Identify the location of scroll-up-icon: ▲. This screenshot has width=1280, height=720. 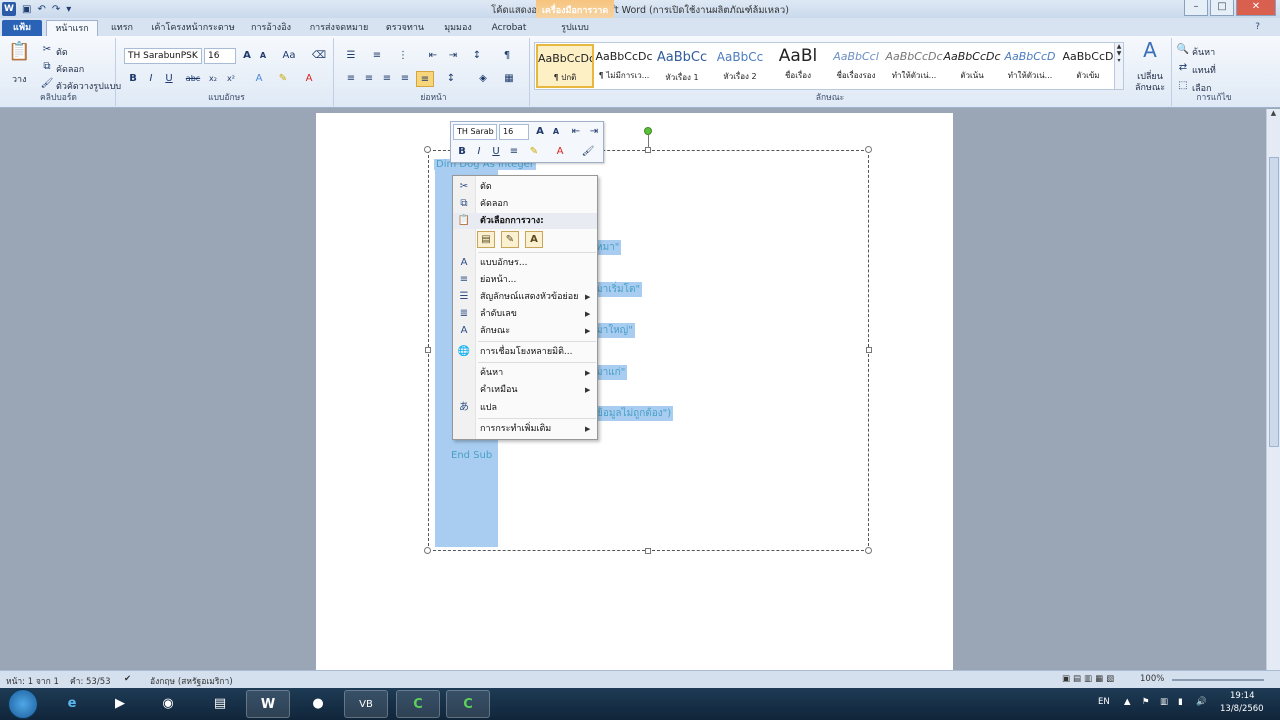
(1273, 113).